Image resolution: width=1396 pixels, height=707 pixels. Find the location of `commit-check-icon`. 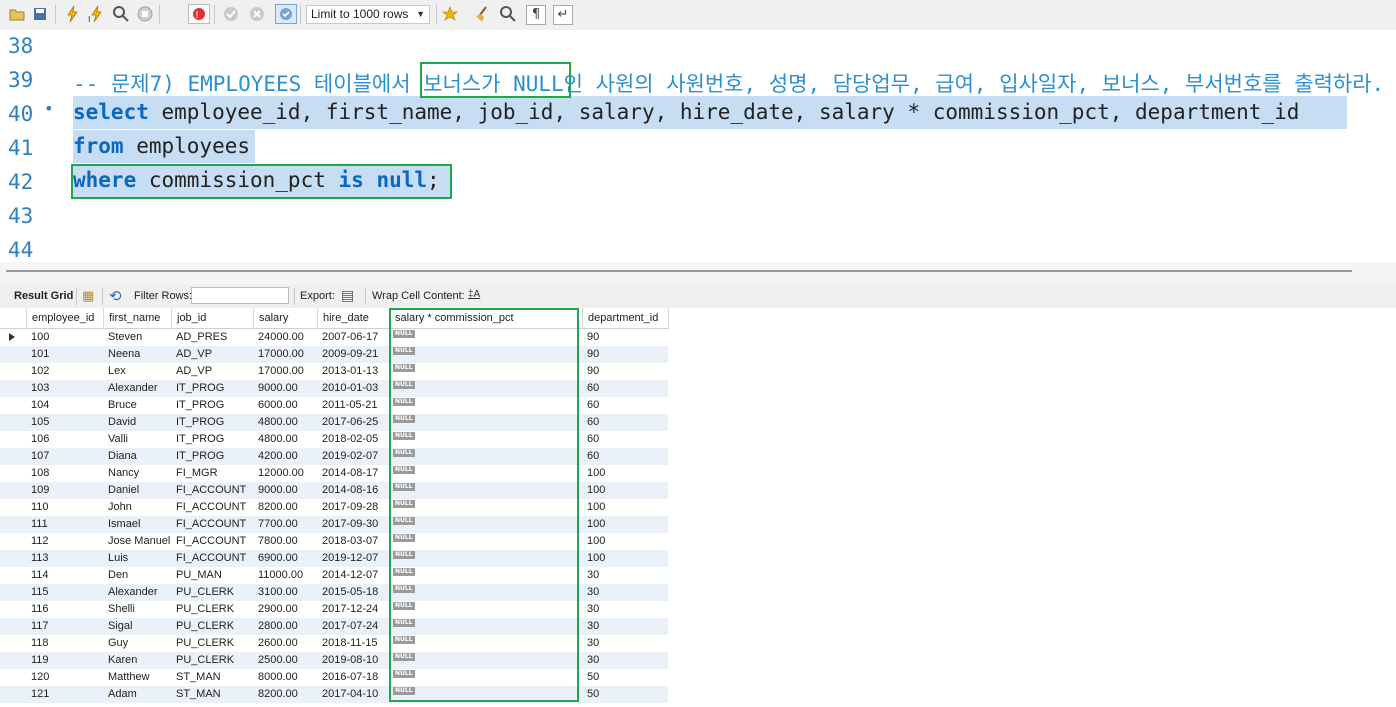

commit-check-icon is located at coordinates (231, 14).